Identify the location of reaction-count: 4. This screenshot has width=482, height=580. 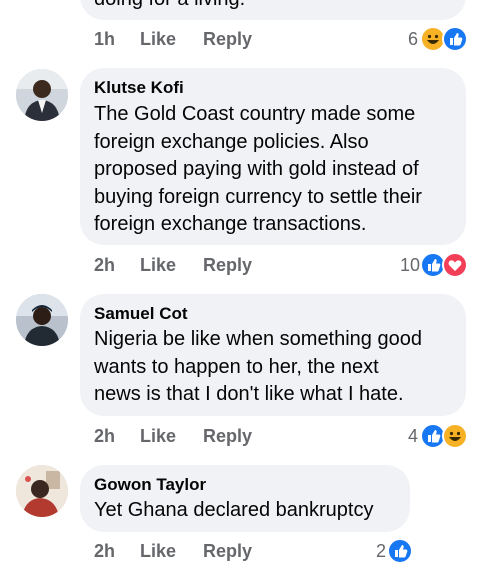
(407, 436).